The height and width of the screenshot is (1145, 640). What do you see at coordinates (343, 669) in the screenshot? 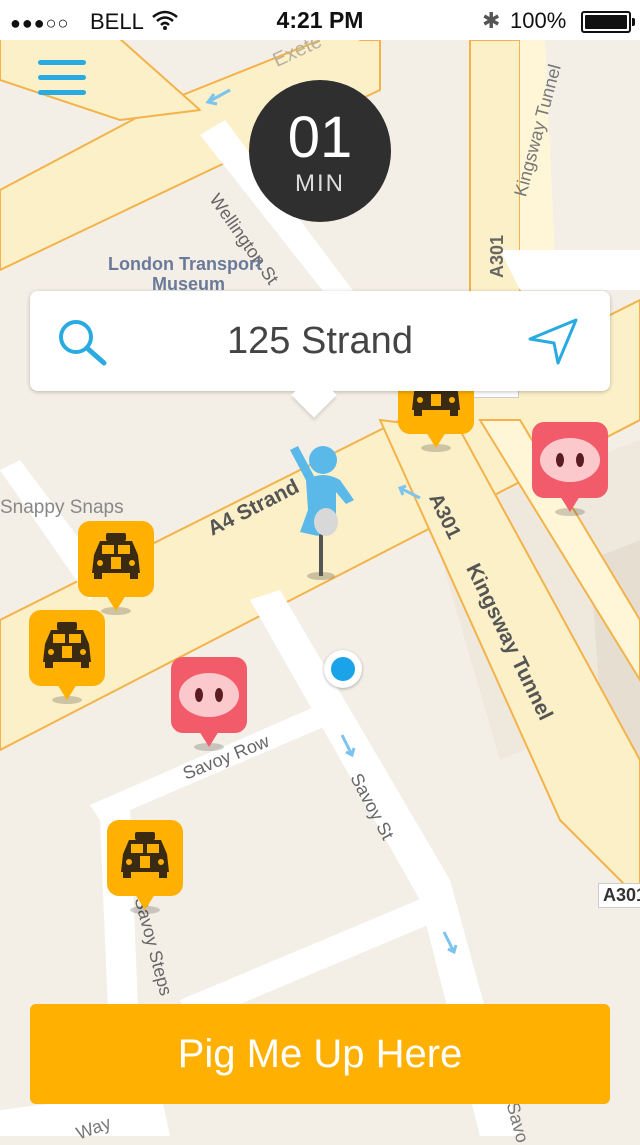
I see `current-location-dot` at bounding box center [343, 669].